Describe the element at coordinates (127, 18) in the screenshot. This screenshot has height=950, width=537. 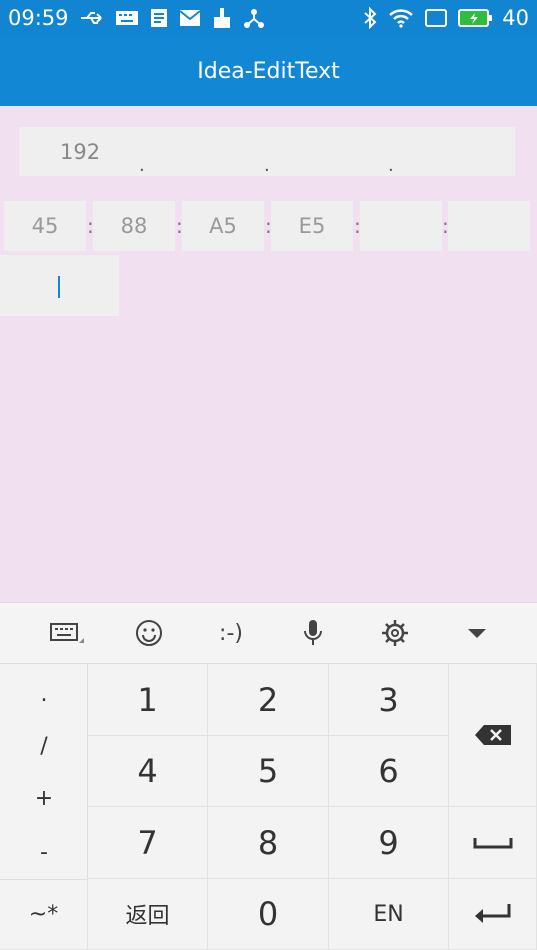
I see `keyboard-icon` at that location.